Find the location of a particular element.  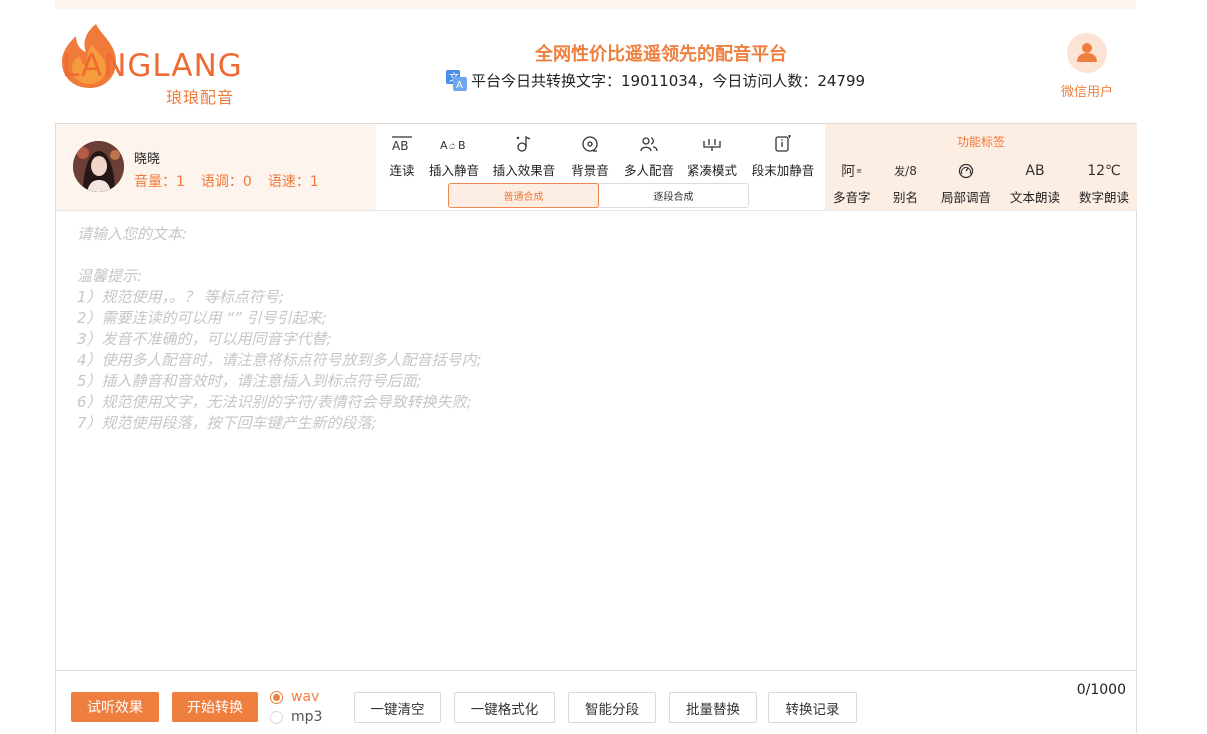

mp3-radio is located at coordinates (276, 717).